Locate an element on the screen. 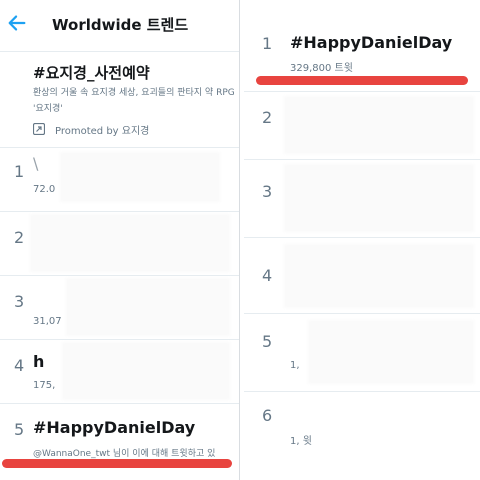  trend-meta: 72.0 is located at coordinates (44, 189).